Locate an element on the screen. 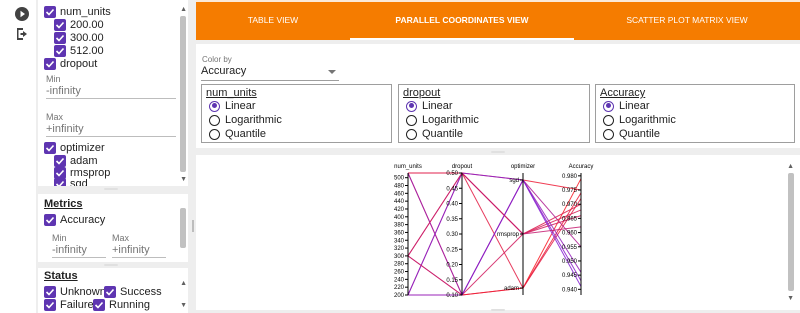  optimizer-value-adam: adam is located at coordinates (76, 161).